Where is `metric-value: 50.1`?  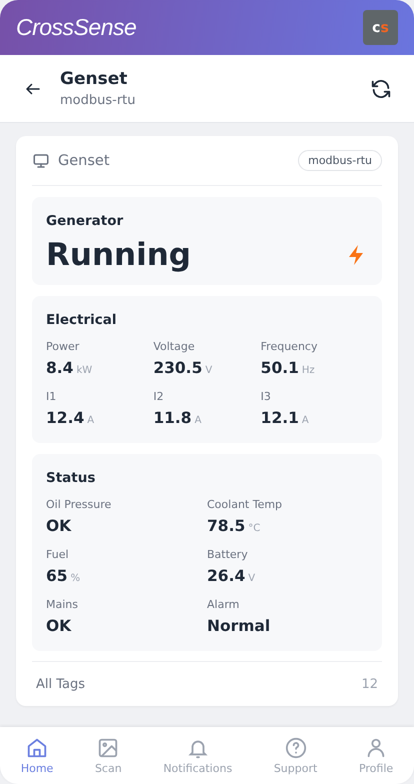 metric-value: 50.1 is located at coordinates (279, 368).